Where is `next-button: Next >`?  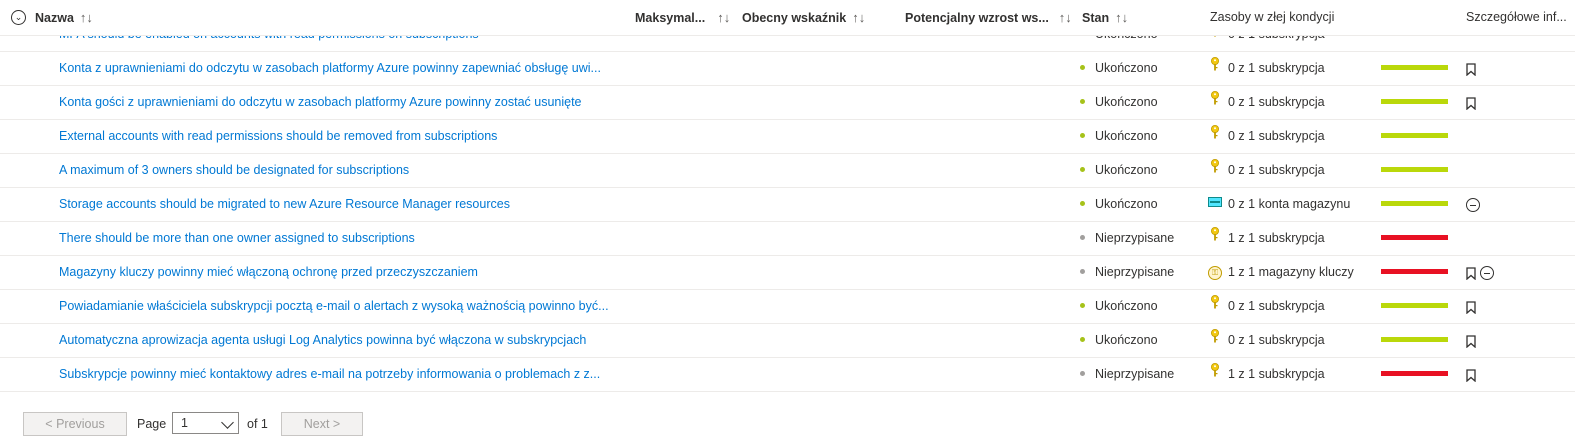
next-button: Next > is located at coordinates (322, 424).